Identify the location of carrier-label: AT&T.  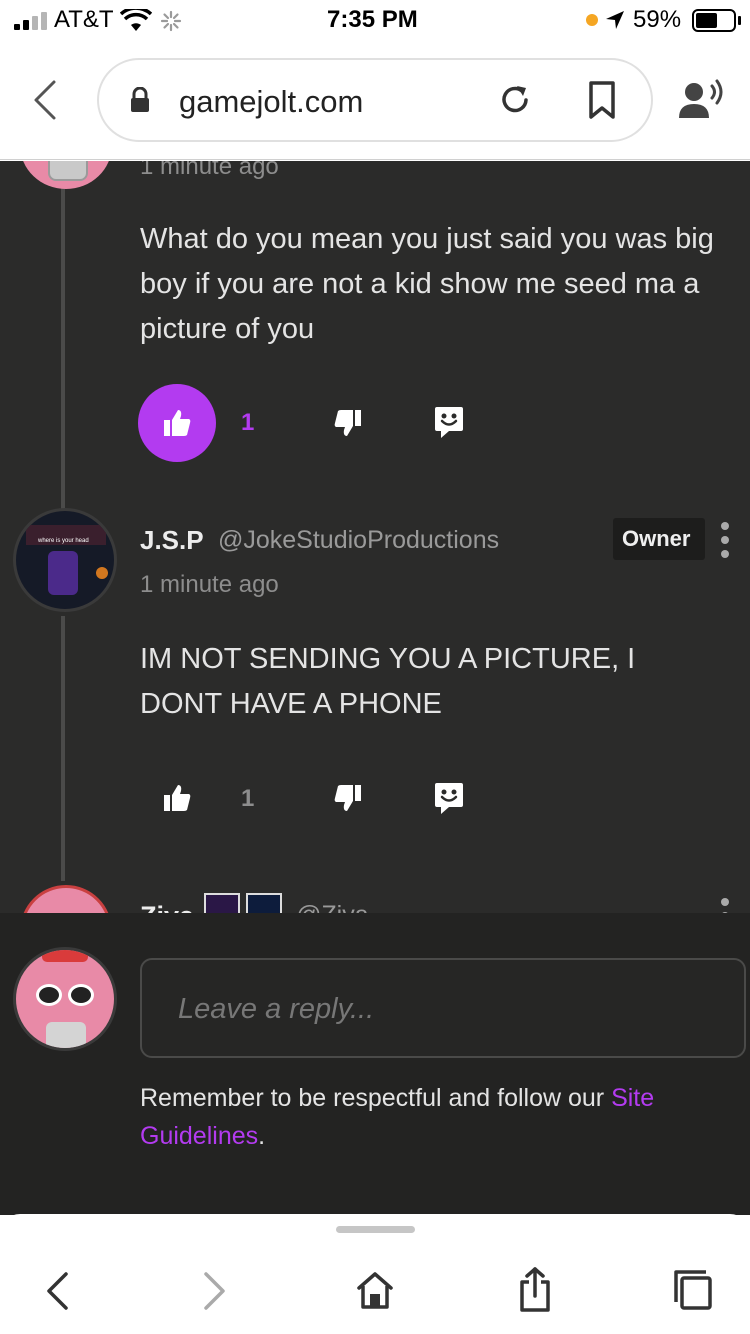
(84, 19).